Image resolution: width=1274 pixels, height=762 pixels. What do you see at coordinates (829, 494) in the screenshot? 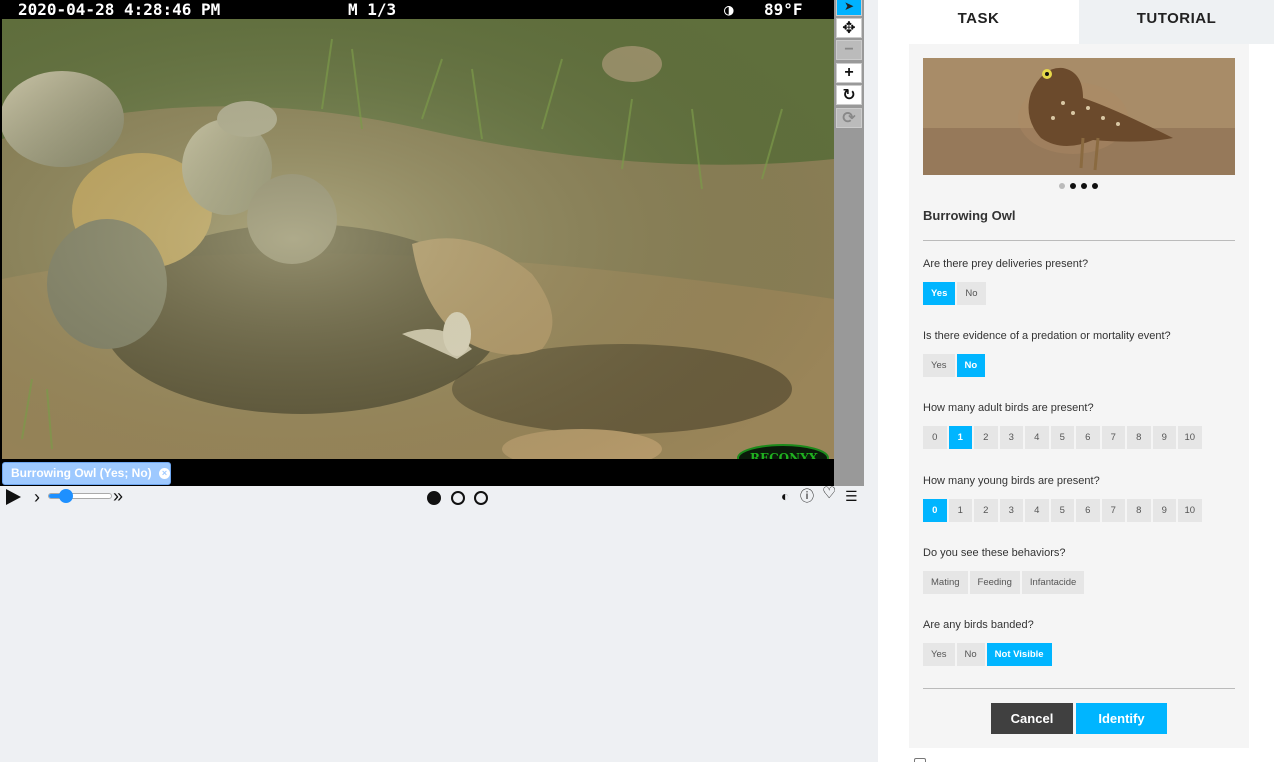
I see `favorite-icon: ♡` at bounding box center [829, 494].